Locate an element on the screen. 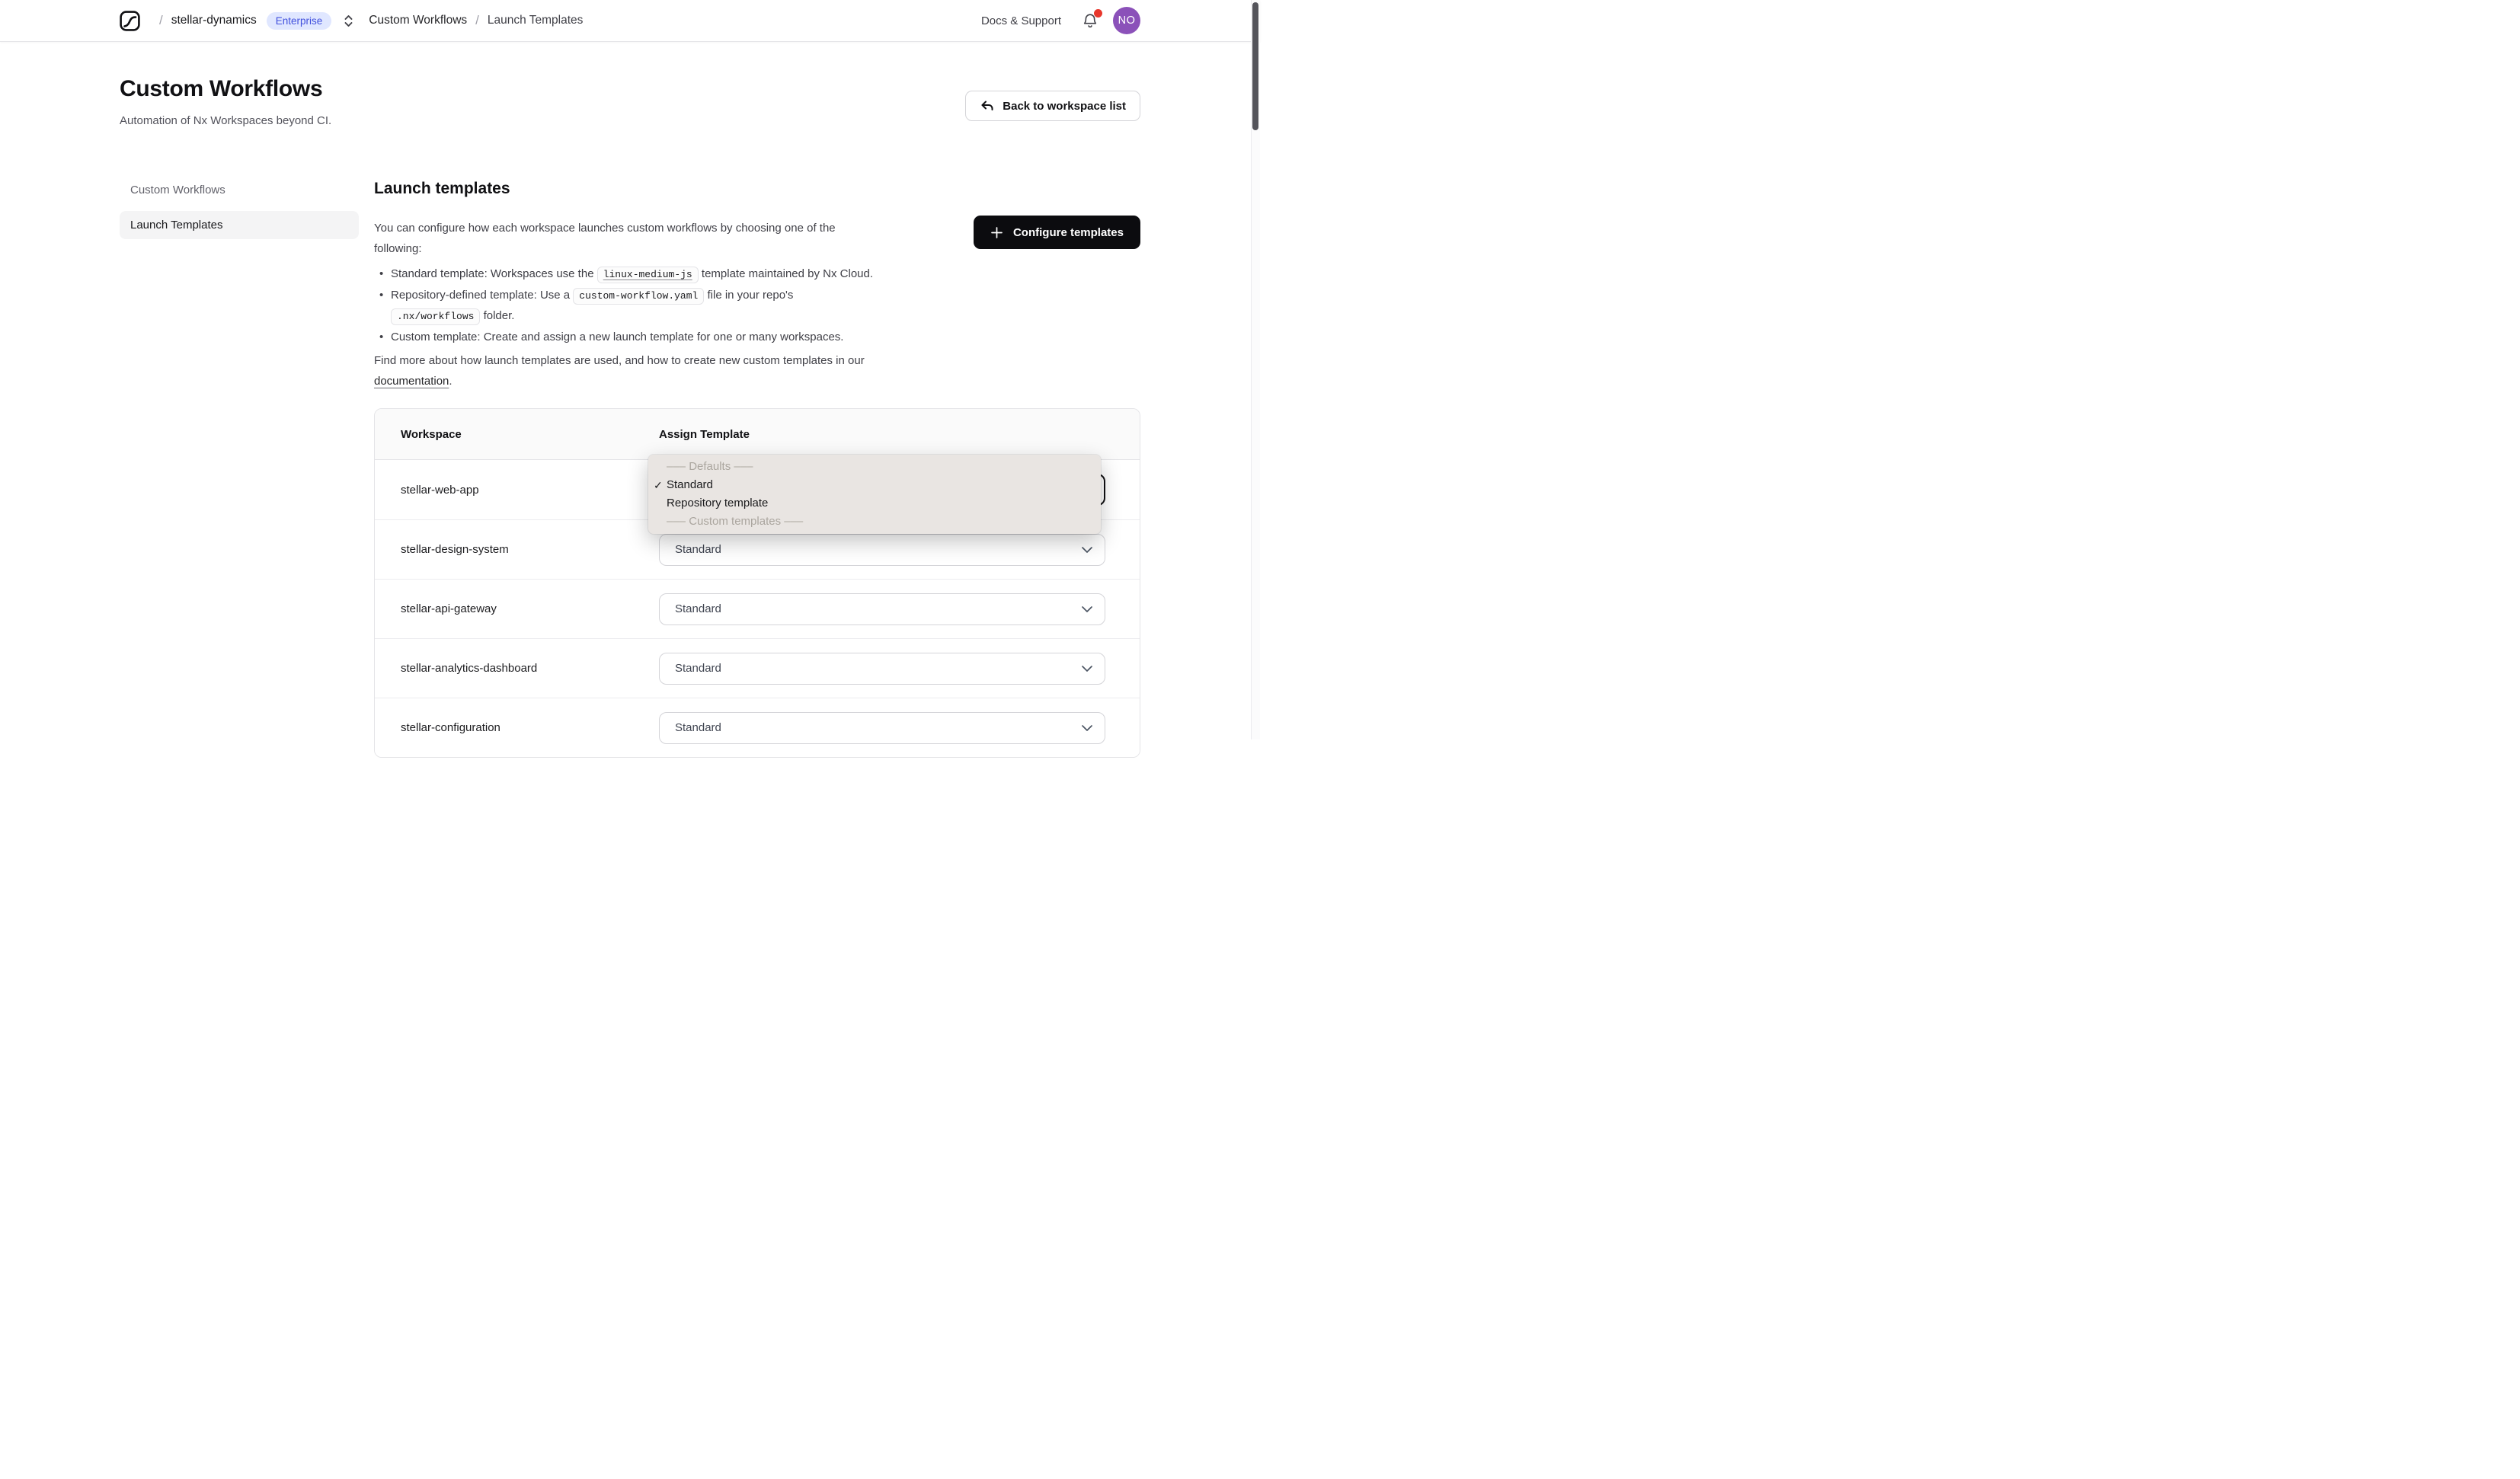 Image resolution: width=2520 pixels, height=1479 pixels. notification-dot is located at coordinates (1098, 13).